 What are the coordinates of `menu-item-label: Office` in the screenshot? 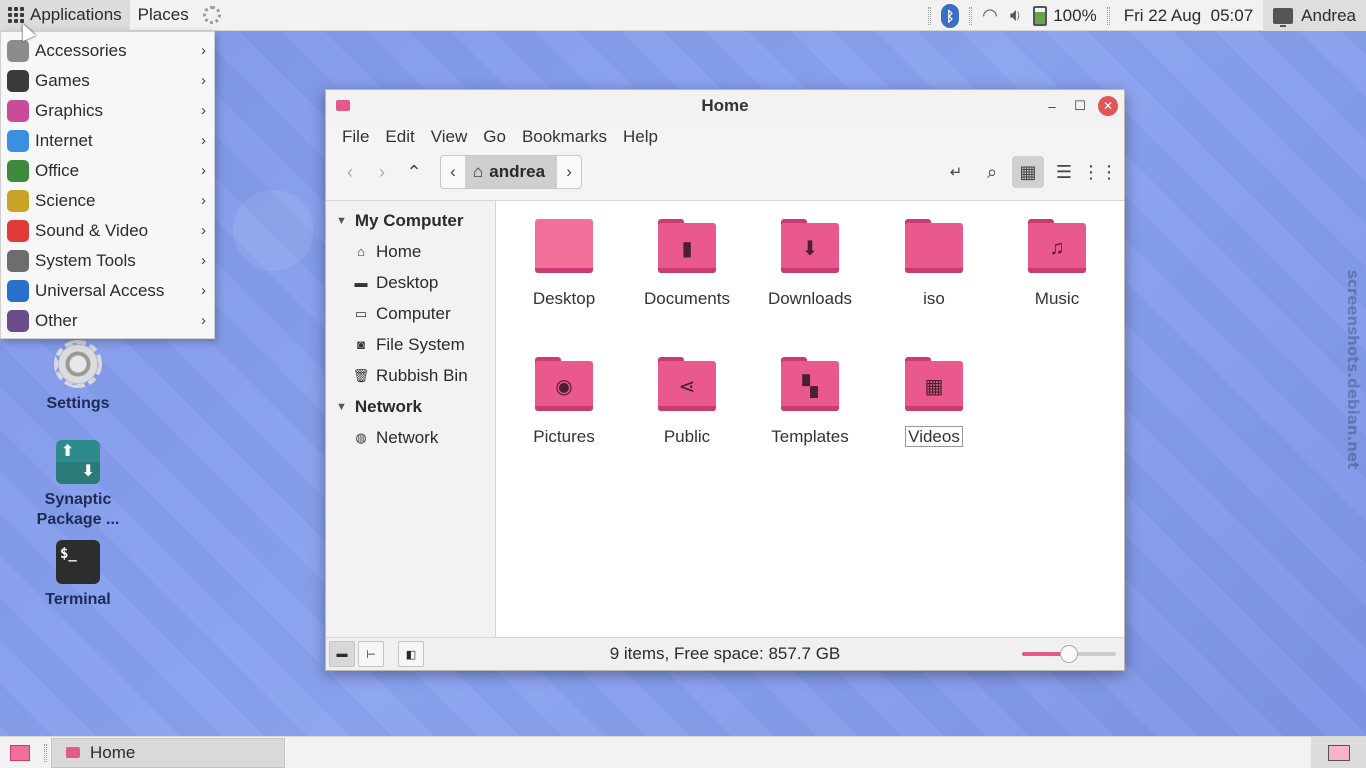 It's located at (57, 170).